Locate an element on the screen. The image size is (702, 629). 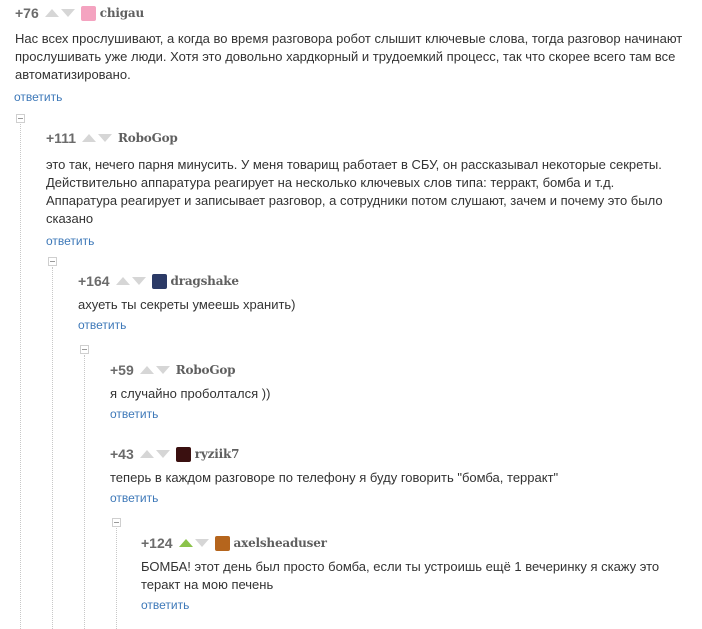
comment-header: +76 chigau is located at coordinates (355, 13).